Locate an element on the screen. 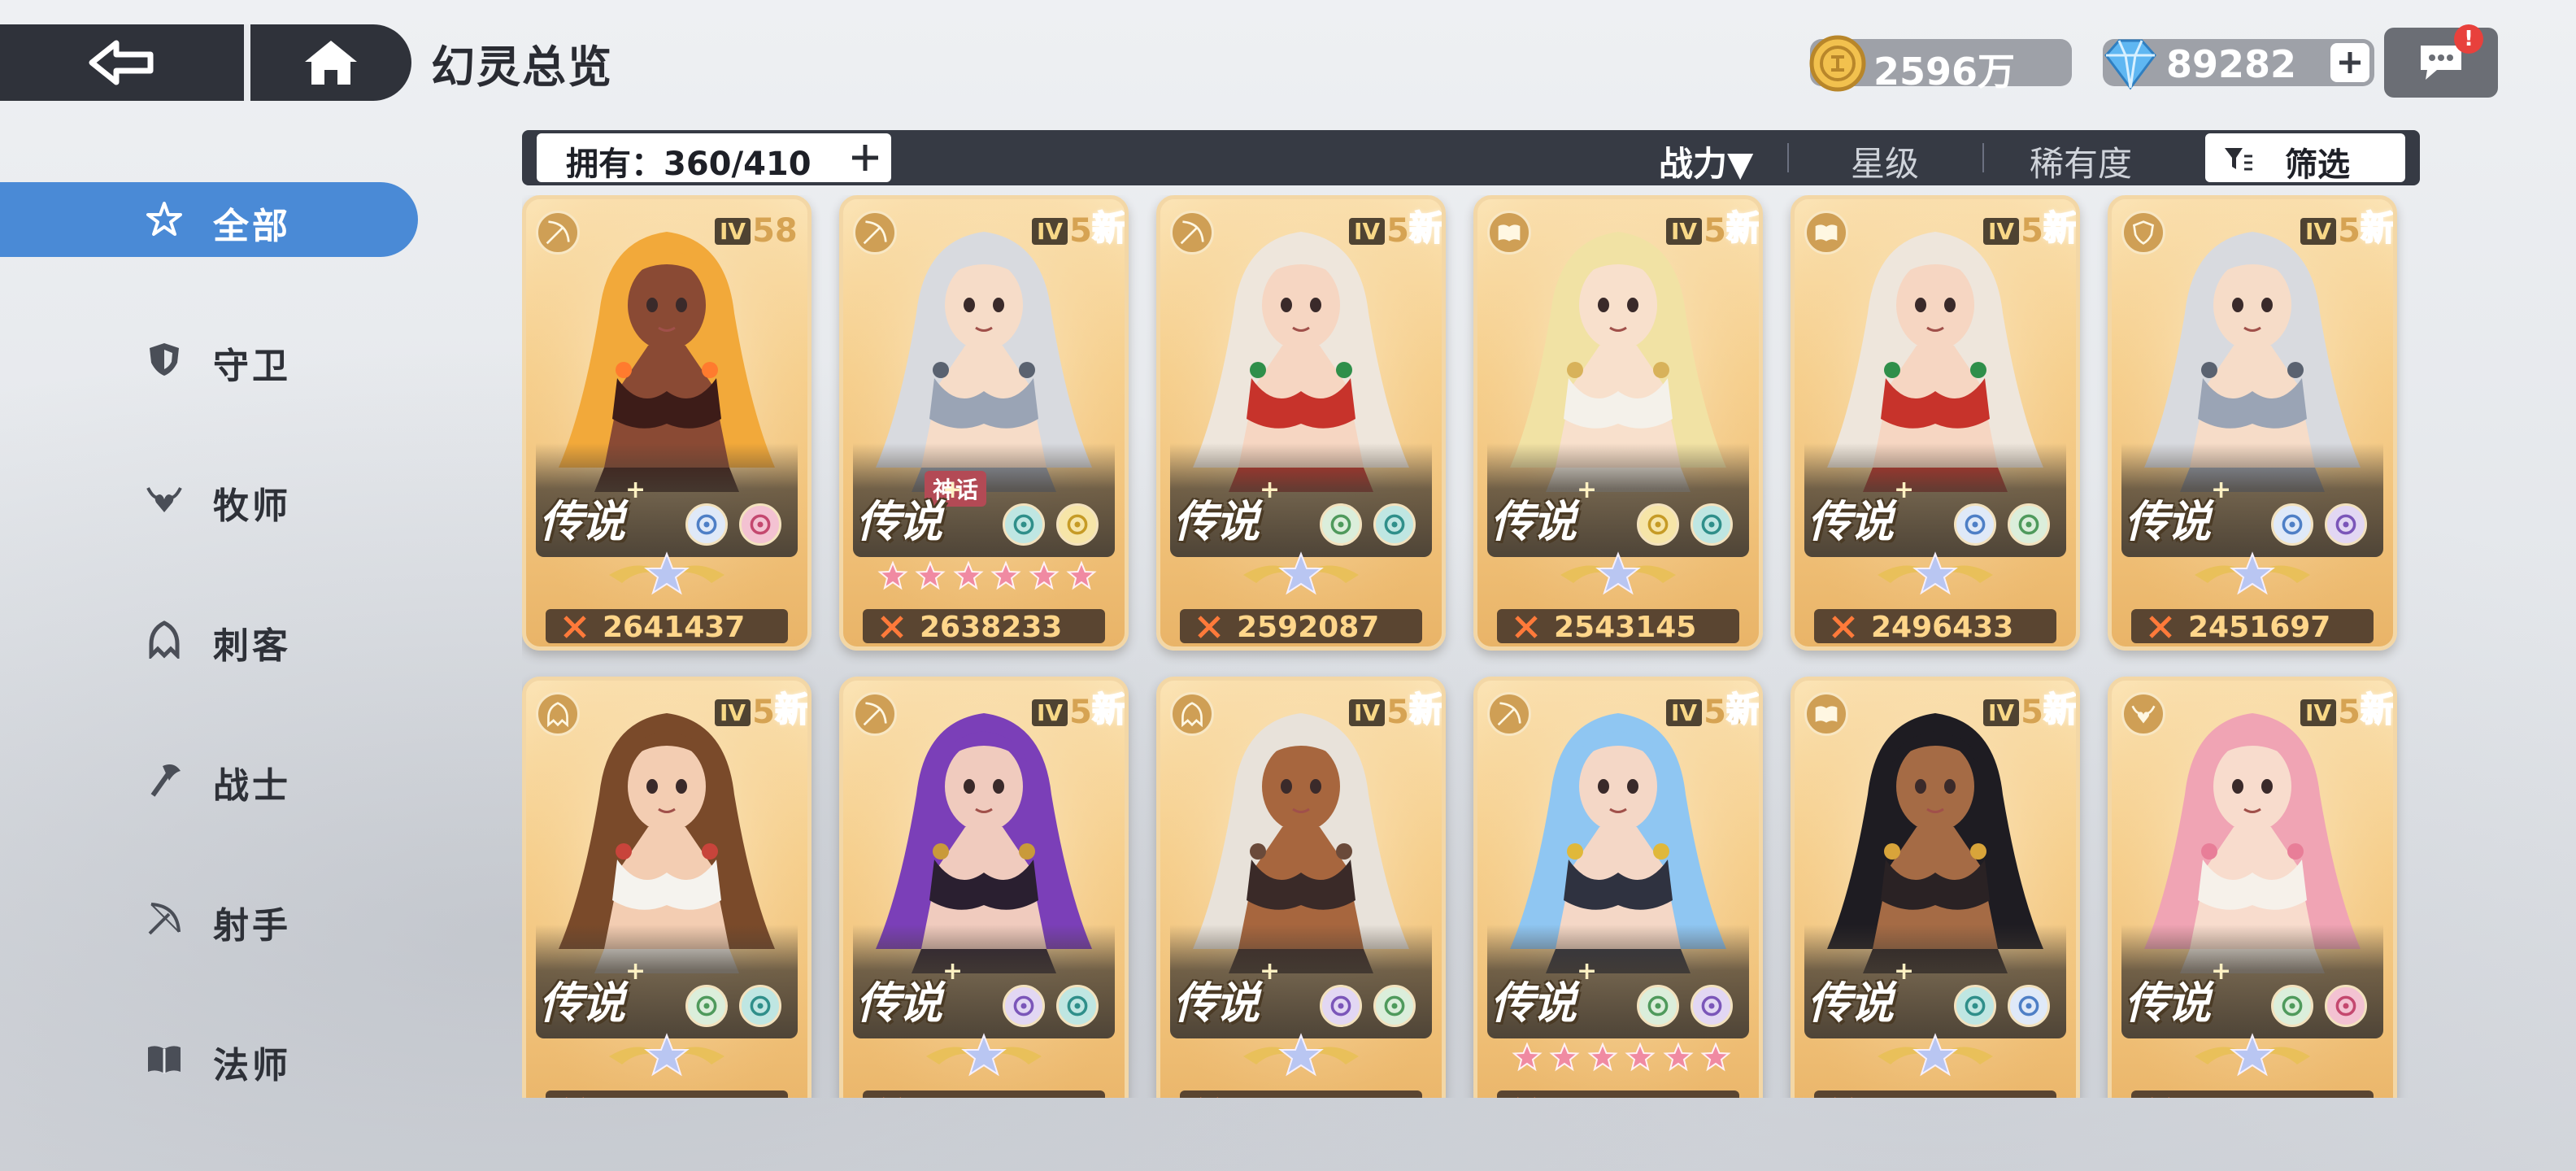  divider is located at coordinates (1788, 158).